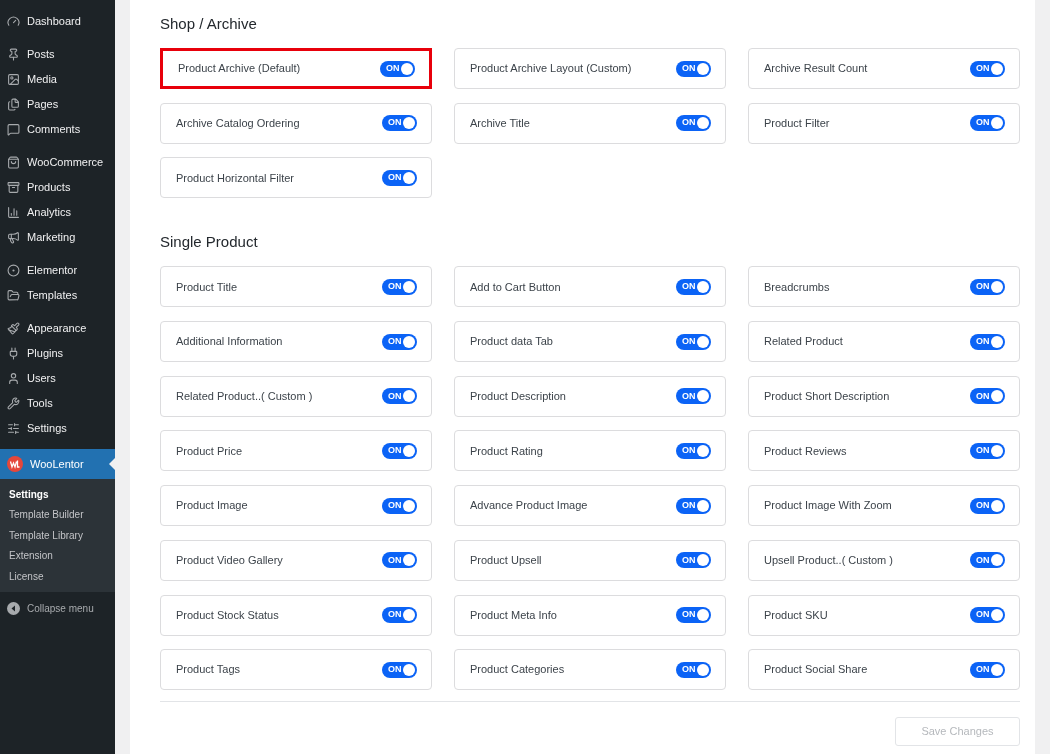  What do you see at coordinates (57, 403) in the screenshot?
I see `sidebar-item: Tools` at bounding box center [57, 403].